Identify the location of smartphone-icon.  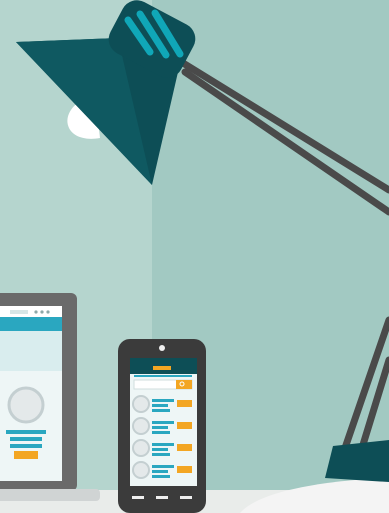
(162, 426).